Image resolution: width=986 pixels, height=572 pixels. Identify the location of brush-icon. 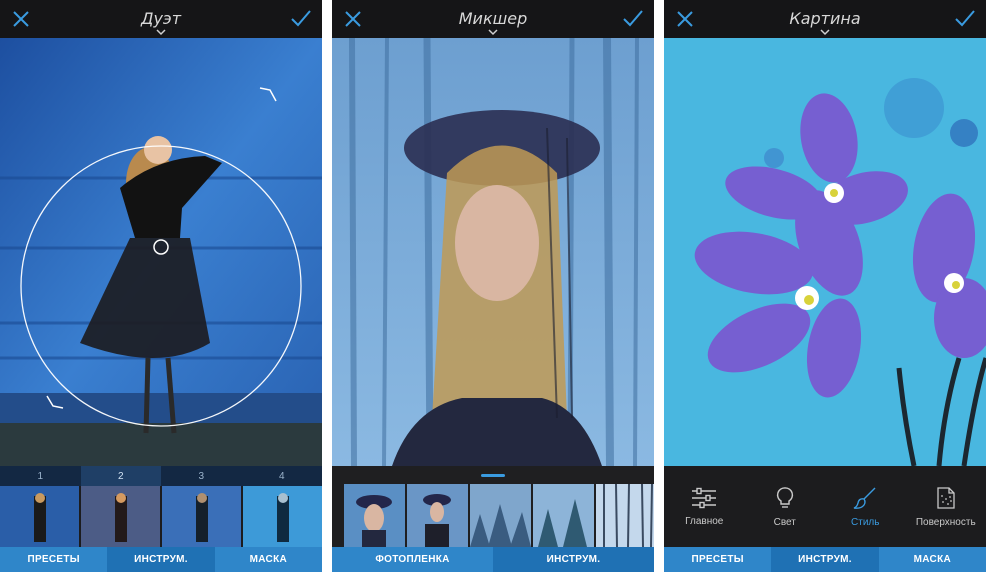
(864, 498).